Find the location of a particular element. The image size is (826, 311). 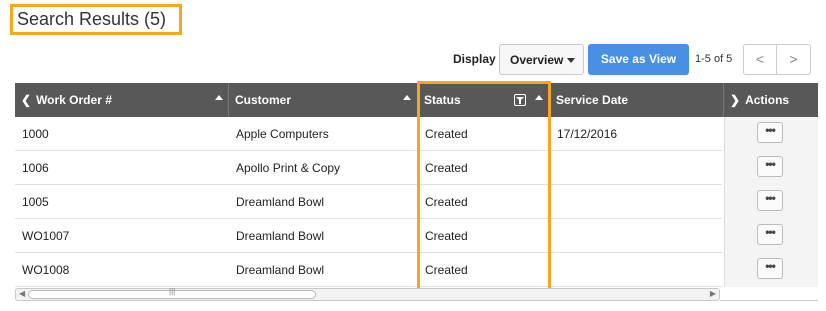

column-header-label: Service Date is located at coordinates (592, 100).